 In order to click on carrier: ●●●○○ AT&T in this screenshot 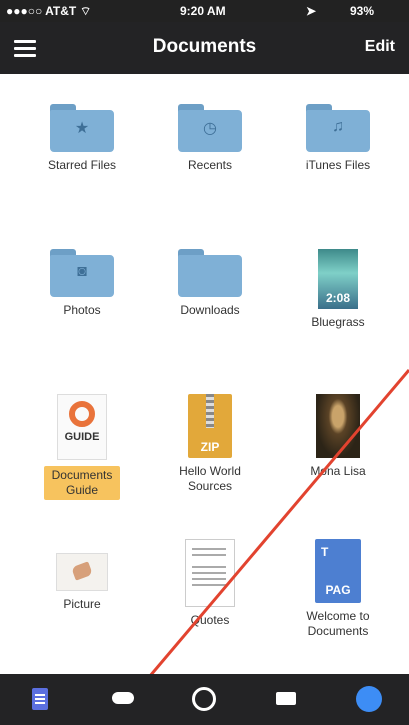, I will do `click(41, 11)`.